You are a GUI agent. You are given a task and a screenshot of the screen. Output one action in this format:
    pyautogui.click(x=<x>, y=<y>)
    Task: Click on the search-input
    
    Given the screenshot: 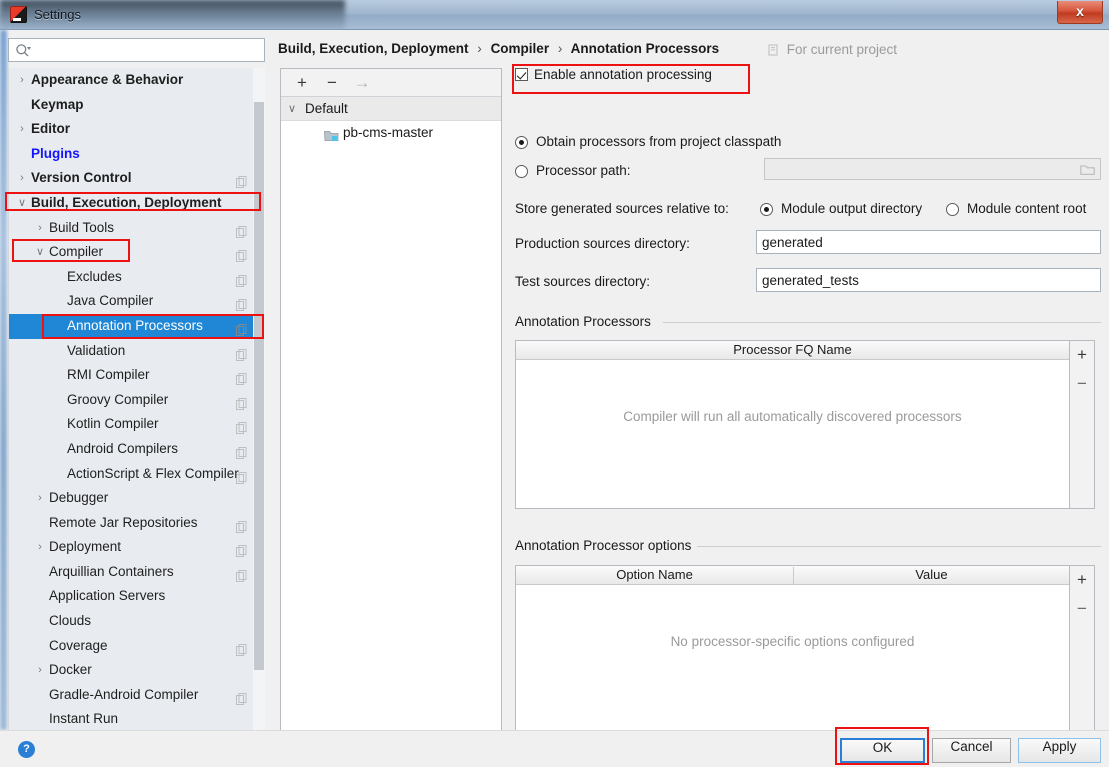 What is the action you would take?
    pyautogui.click(x=147, y=50)
    